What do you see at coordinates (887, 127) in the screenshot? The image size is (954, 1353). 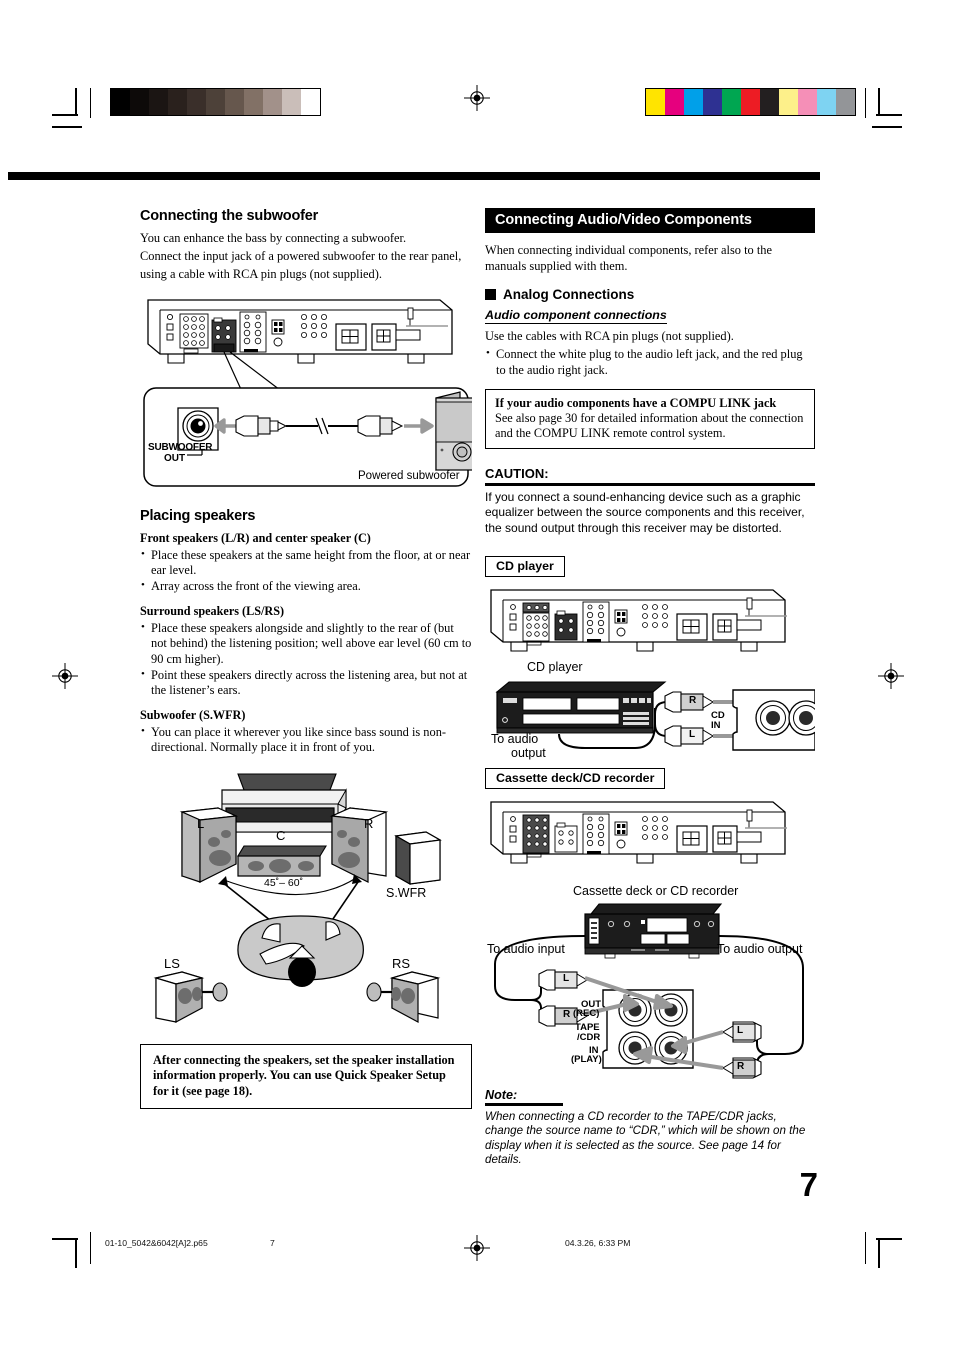 I see `crop-mark-top-right-h2` at bounding box center [887, 127].